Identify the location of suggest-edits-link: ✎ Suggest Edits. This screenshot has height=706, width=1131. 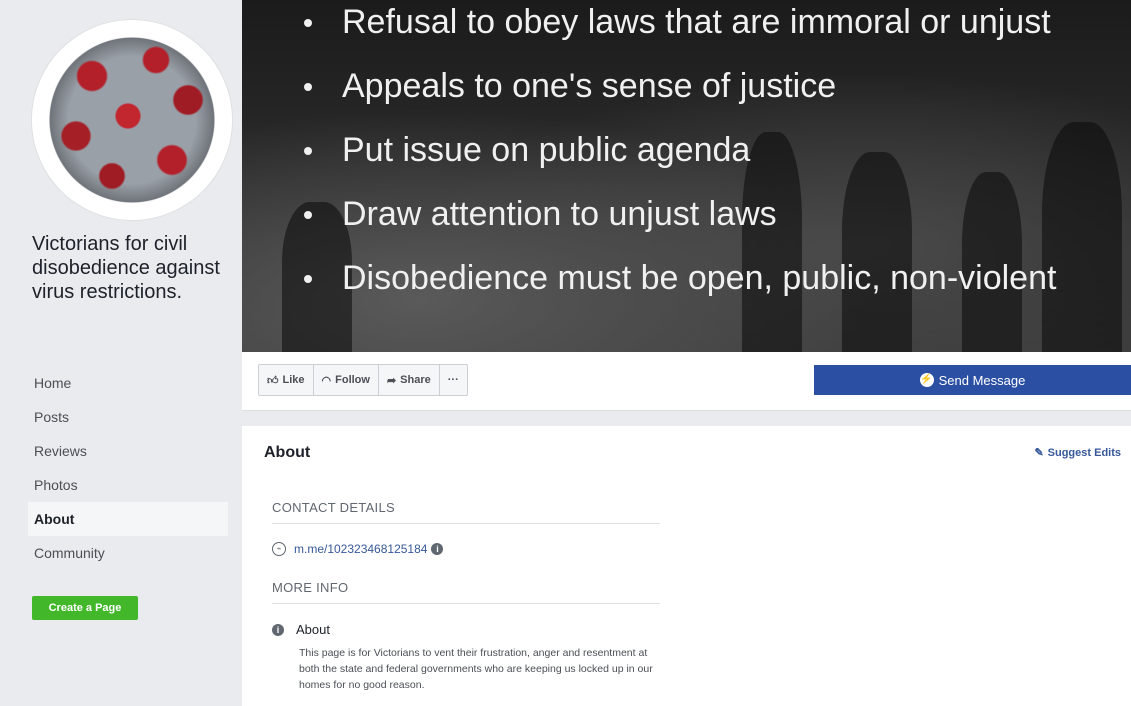
(1077, 452).